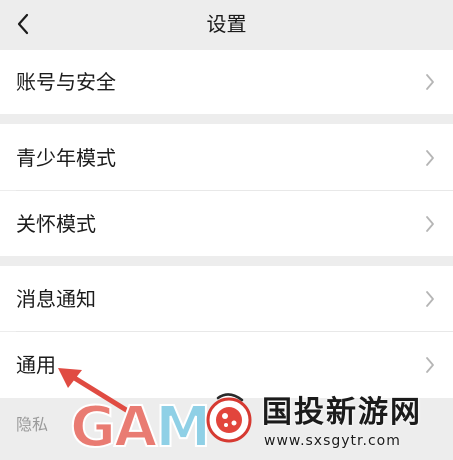 The image size is (453, 460). I want to click on page-title: 设置, so click(226, 24).